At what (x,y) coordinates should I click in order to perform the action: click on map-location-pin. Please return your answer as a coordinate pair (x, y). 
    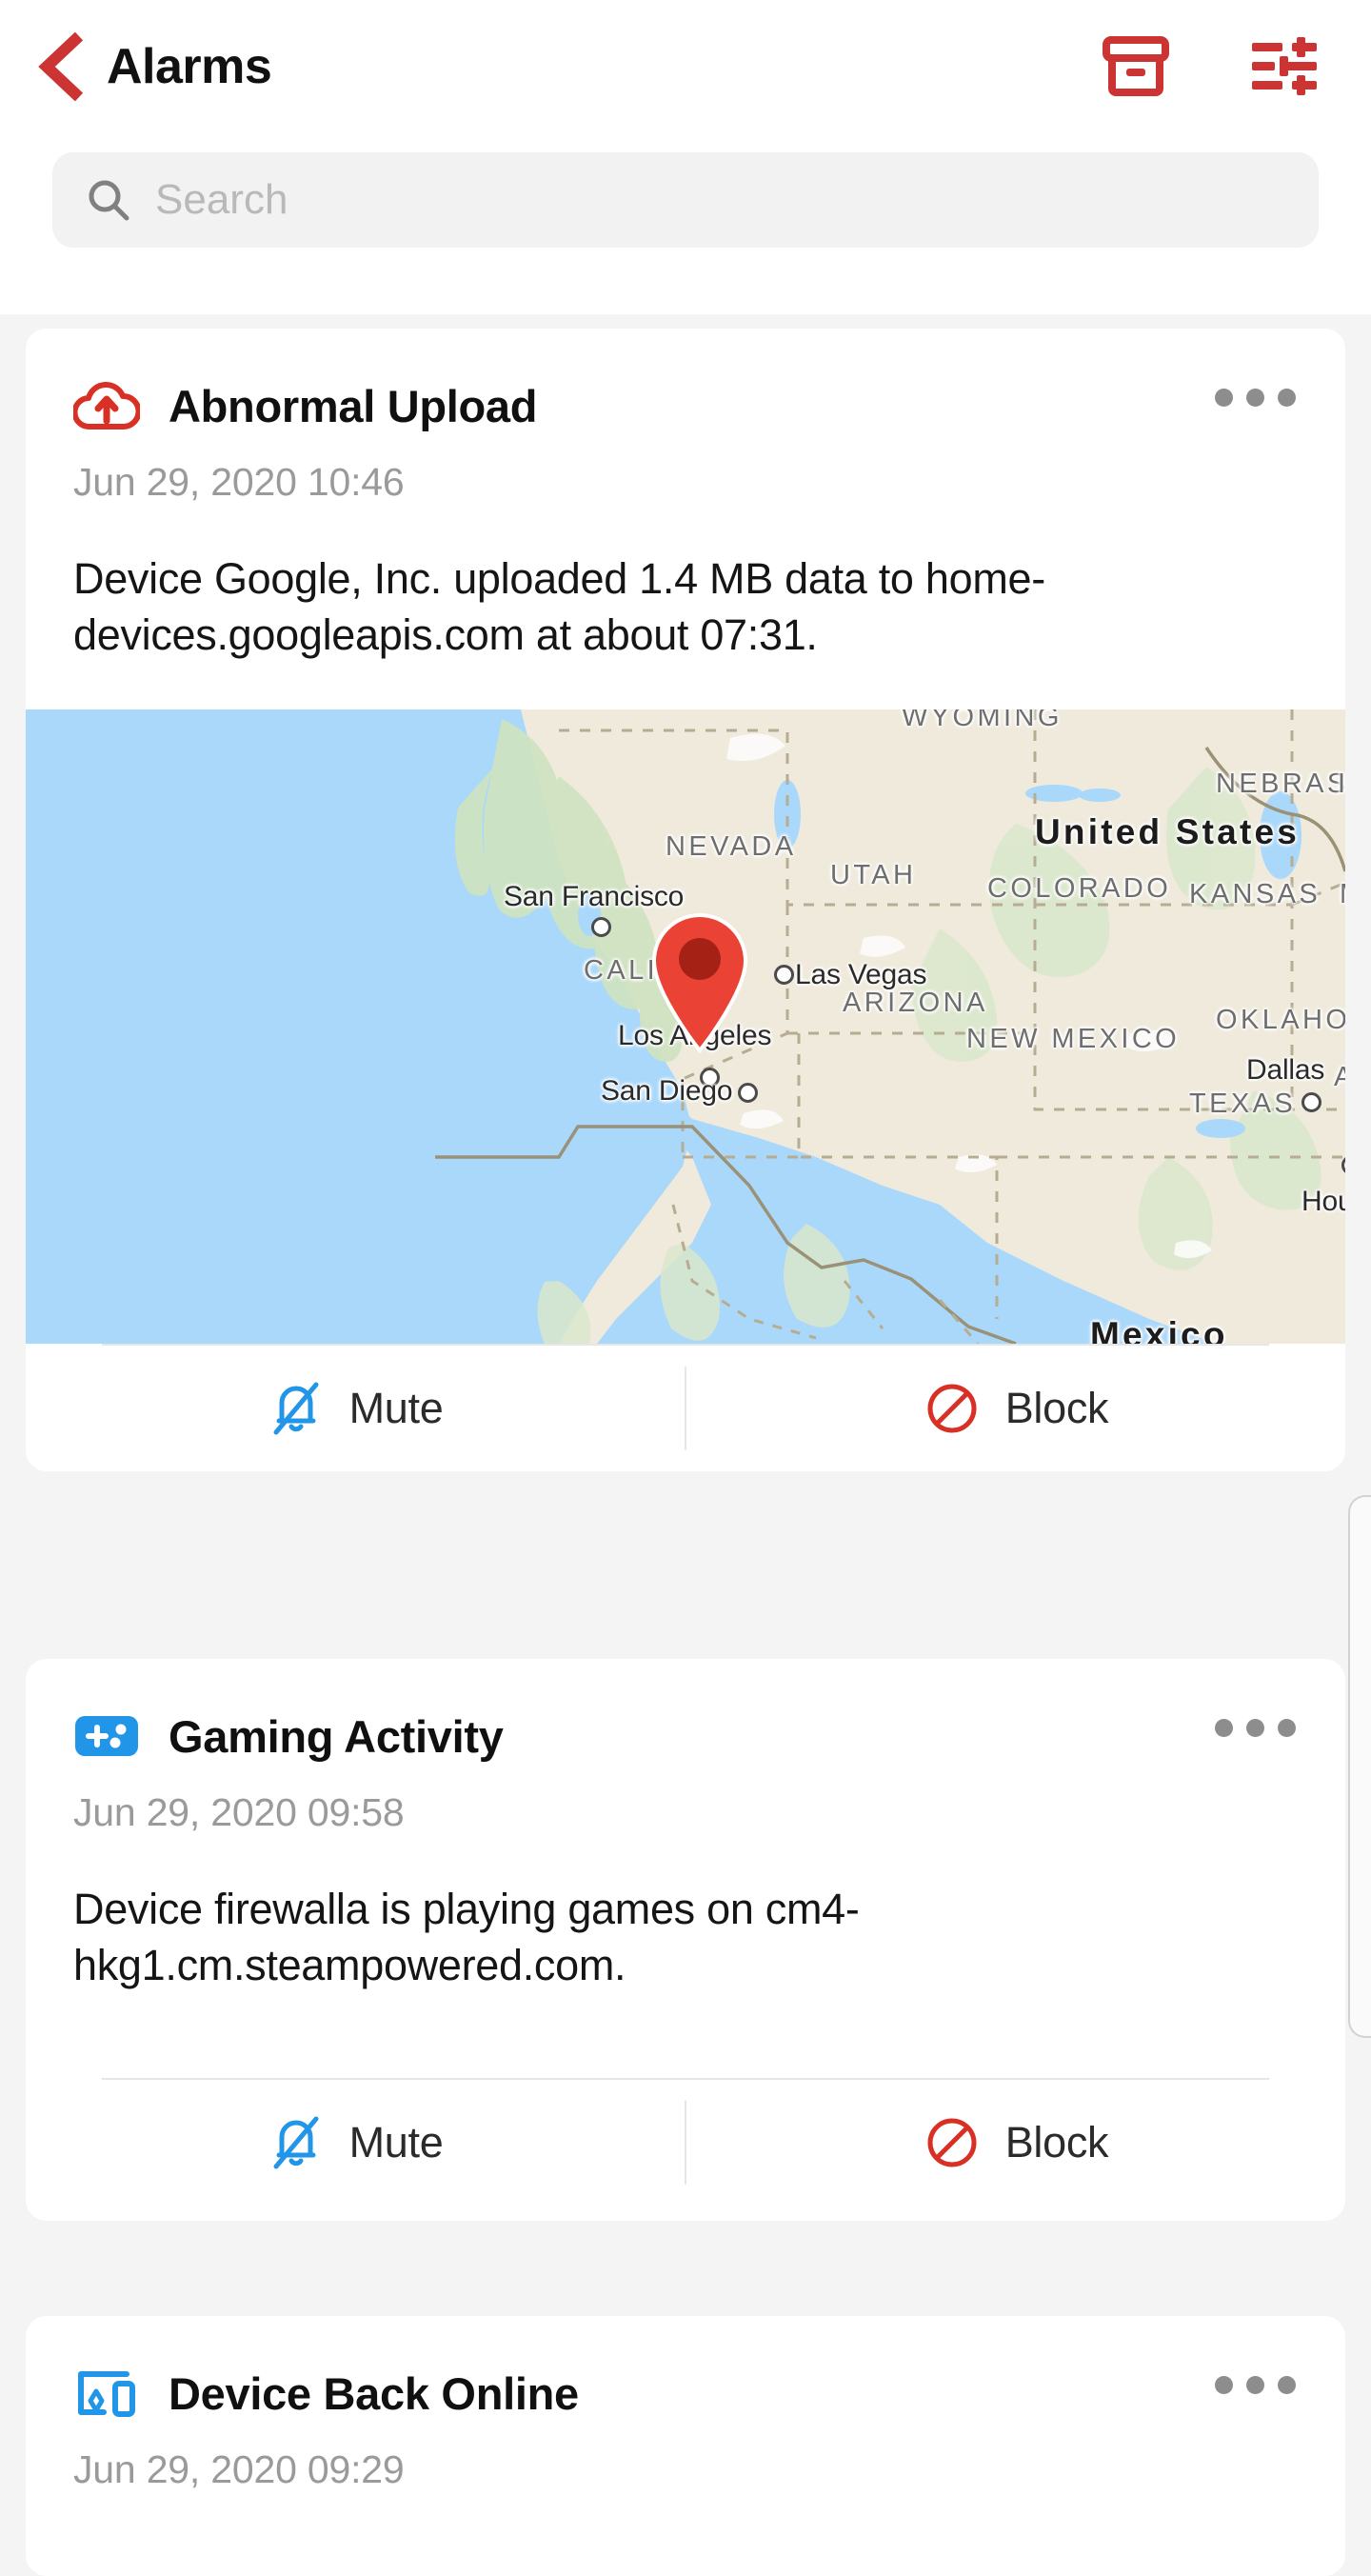
    Looking at the image, I should click on (699, 982).